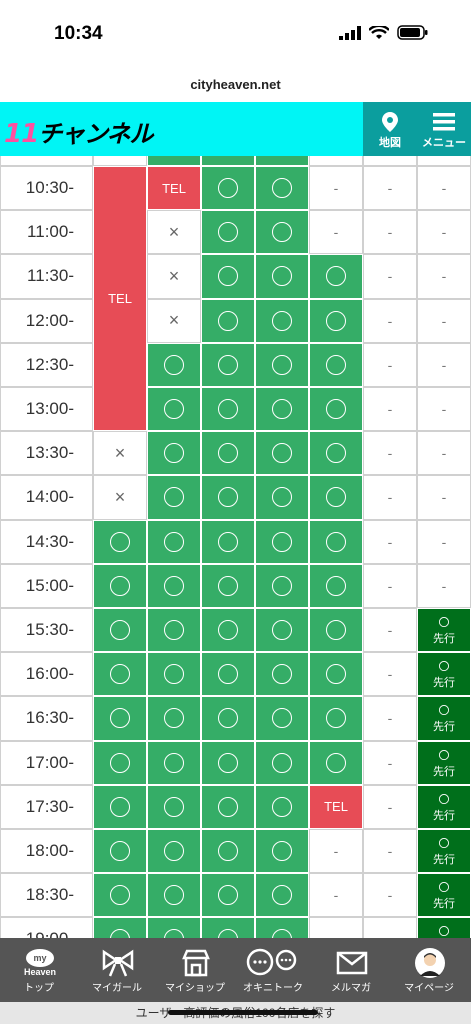  What do you see at coordinates (444, 129) in the screenshot?
I see `menu-button: メニュー` at bounding box center [444, 129].